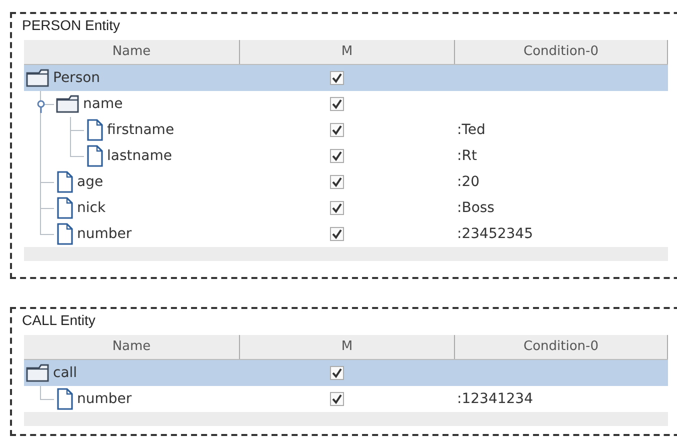 Image resolution: width=677 pixels, height=448 pixels. Describe the element at coordinates (467, 156) in the screenshot. I see `condition-value: :Rt` at that location.